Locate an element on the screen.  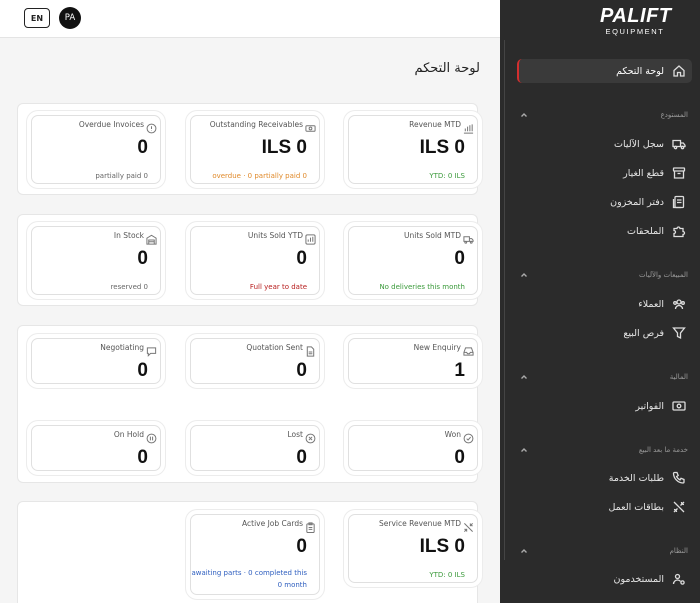
card-title: Service Revenue MTD is located at coordinates (420, 523).